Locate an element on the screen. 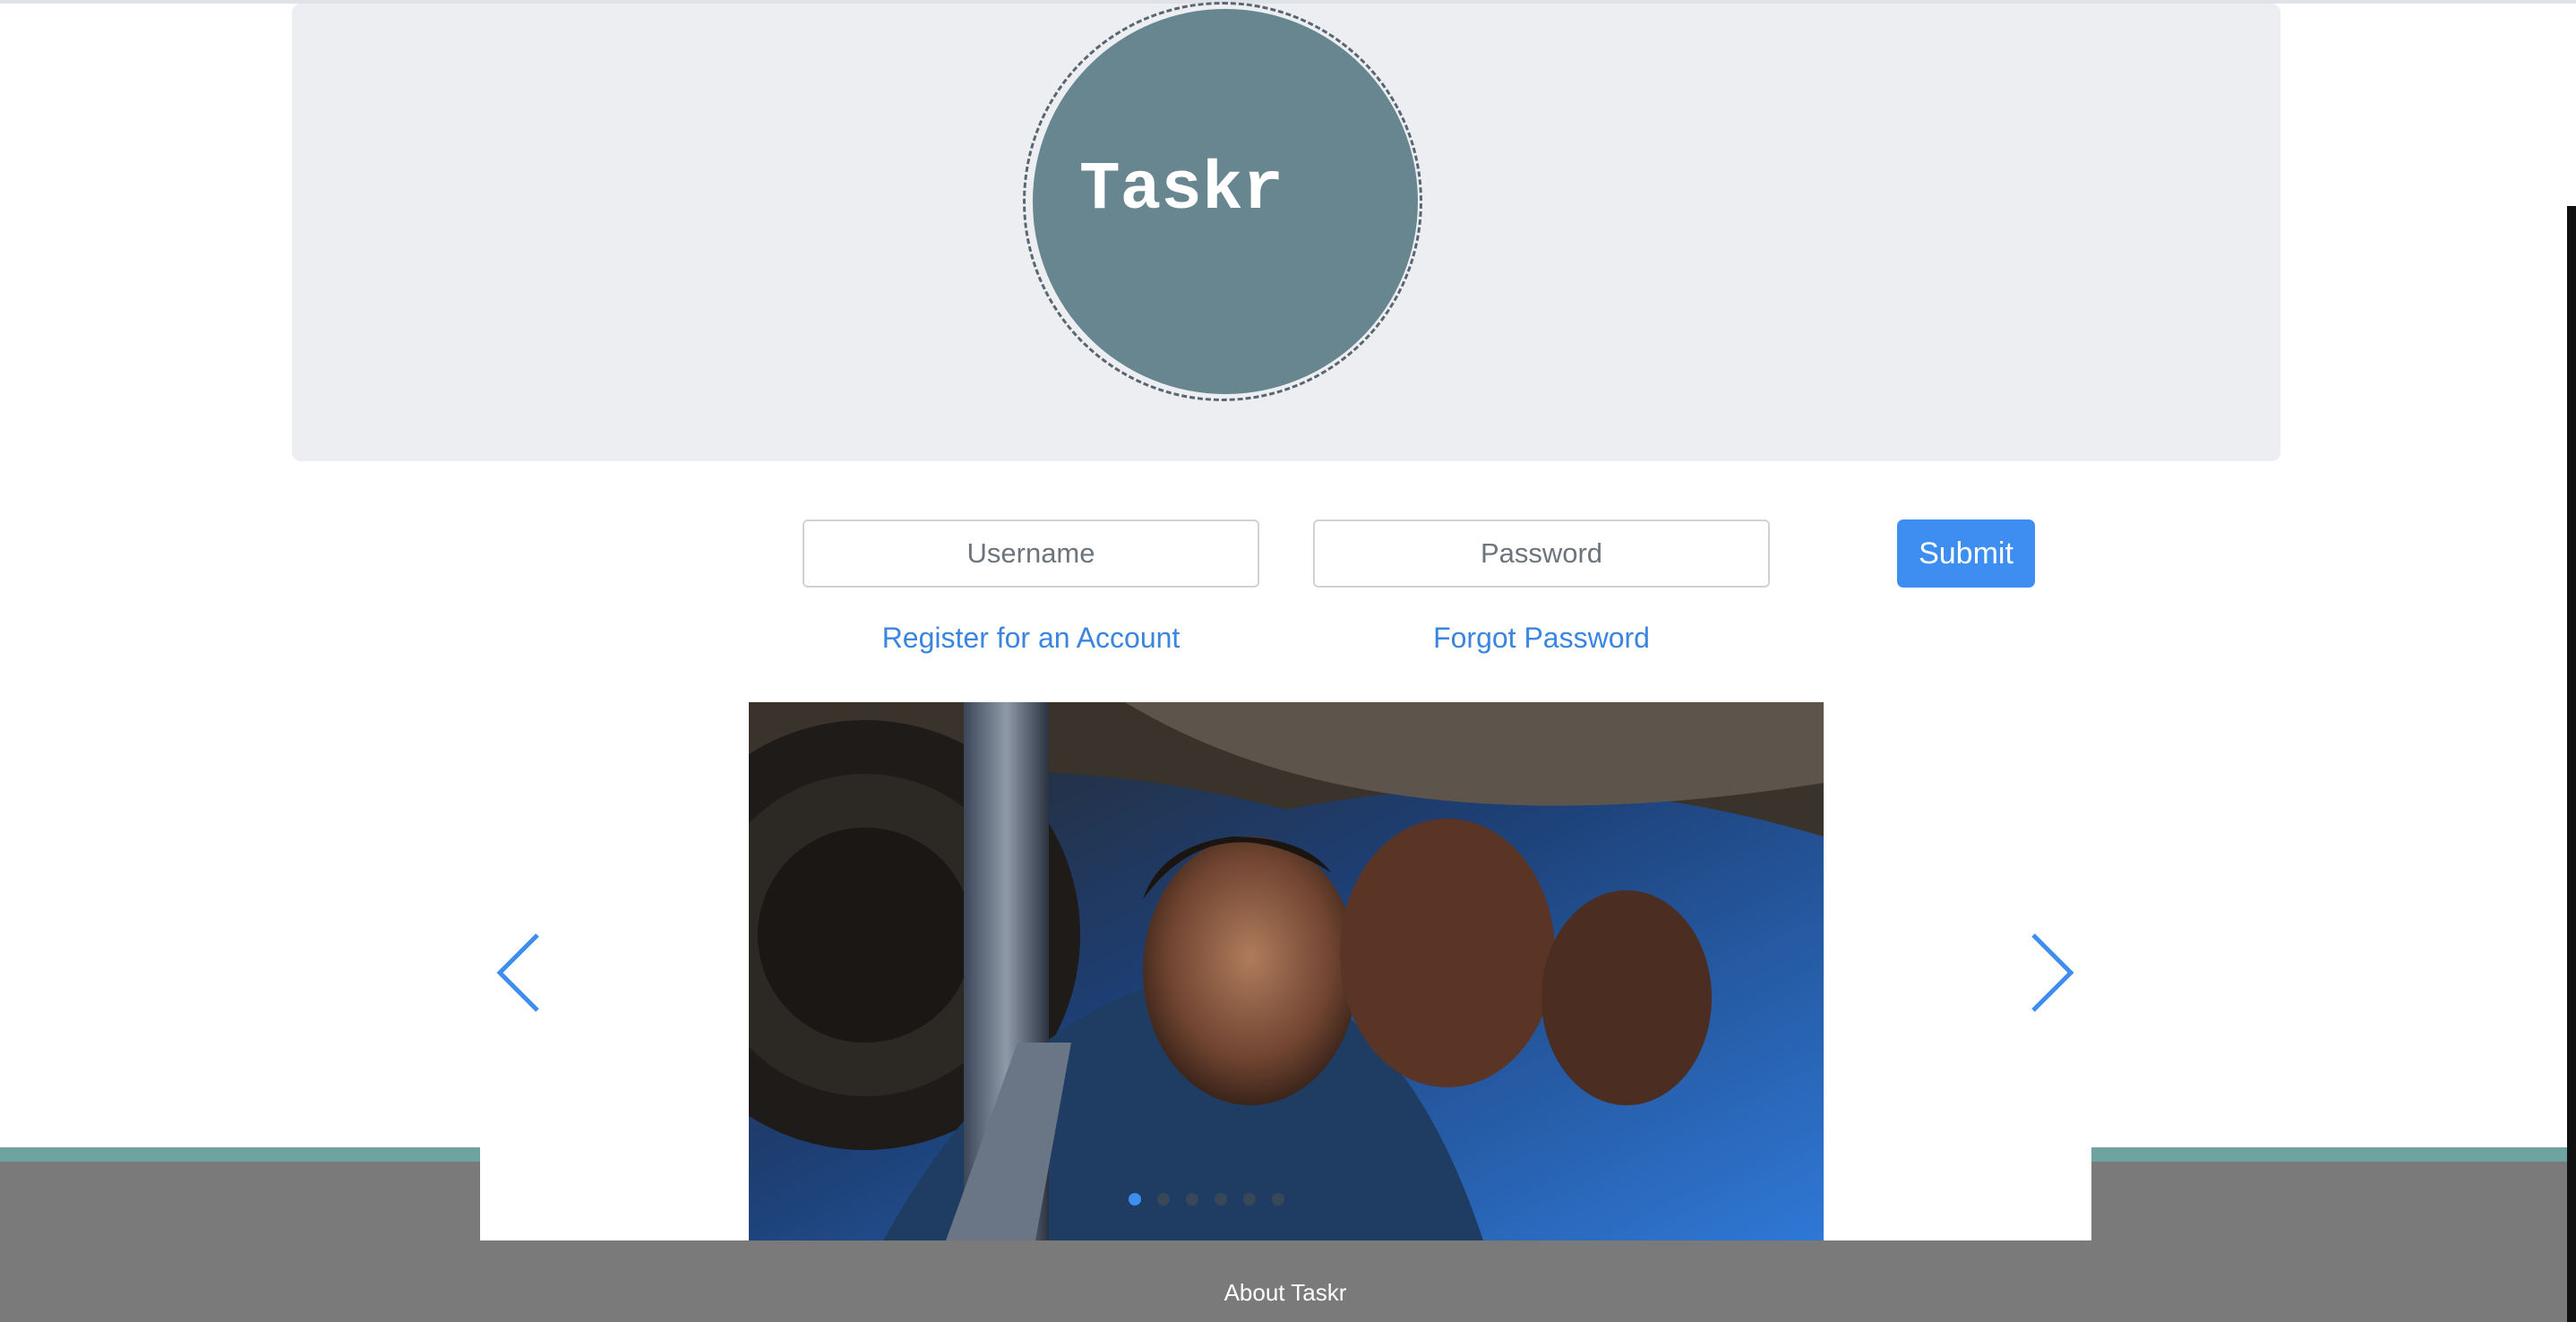  scrollbar is located at coordinates (2571, 764).